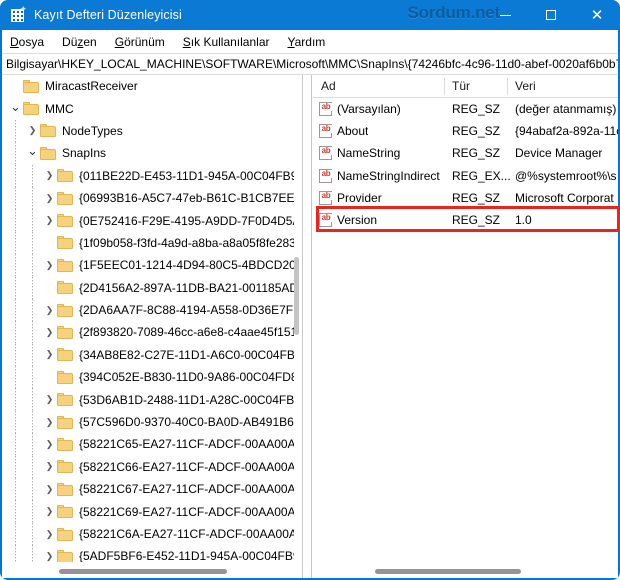 The height and width of the screenshot is (580, 620). Describe the element at coordinates (465, 153) in the screenshot. I see `value-row: ab NameString REG_SZ Device Manager` at that location.